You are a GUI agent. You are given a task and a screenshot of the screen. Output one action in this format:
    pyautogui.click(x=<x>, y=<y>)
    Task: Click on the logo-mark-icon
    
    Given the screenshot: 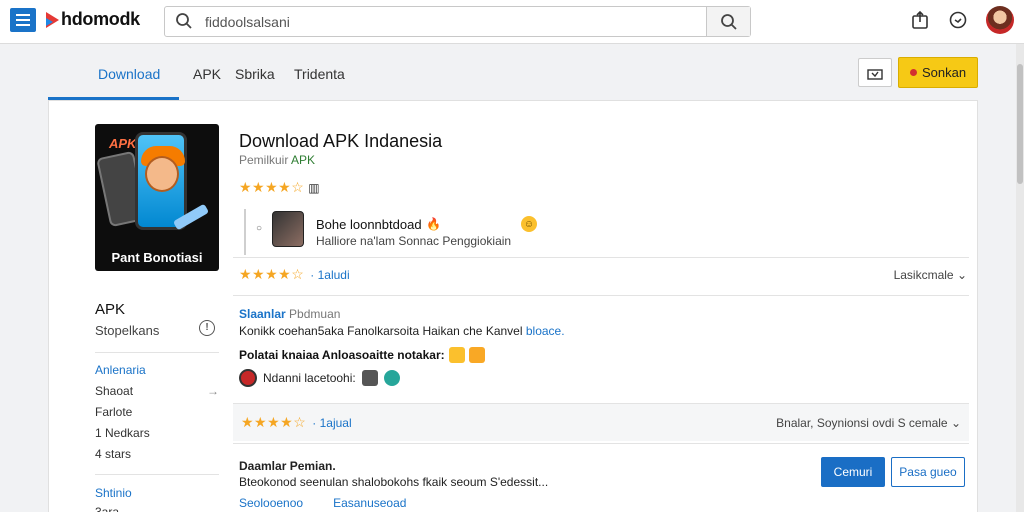 What is the action you would take?
    pyautogui.click(x=52, y=19)
    